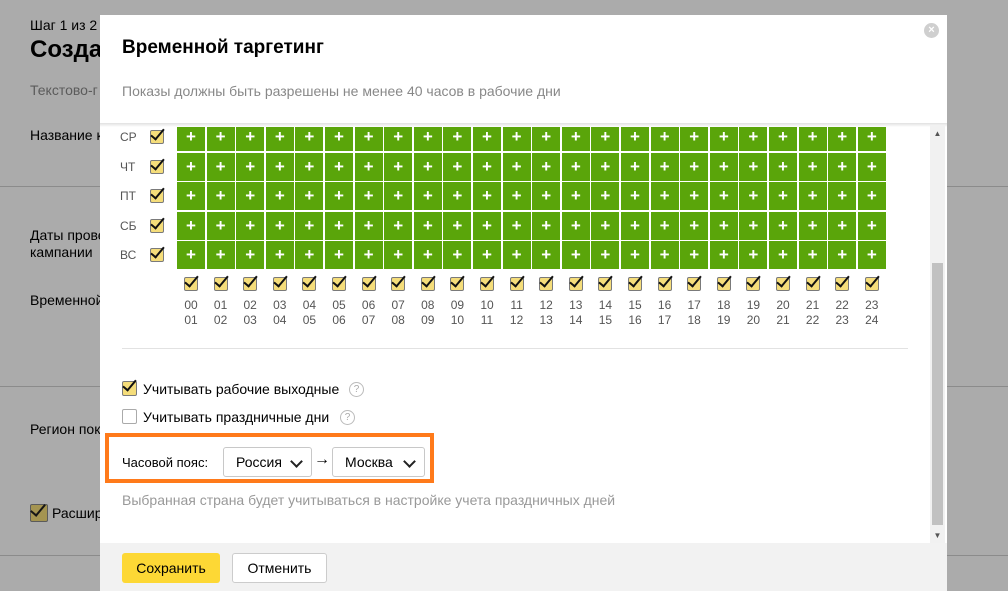 The height and width of the screenshot is (591, 1008). What do you see at coordinates (378, 462) in the screenshot?
I see `city-select: Москва` at bounding box center [378, 462].